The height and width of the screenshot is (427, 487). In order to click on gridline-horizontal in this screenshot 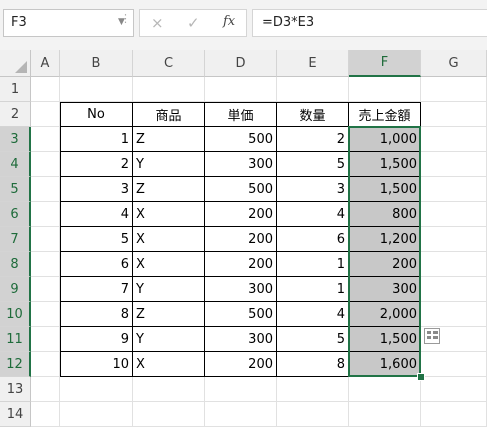, I will do `click(259, 401)`.